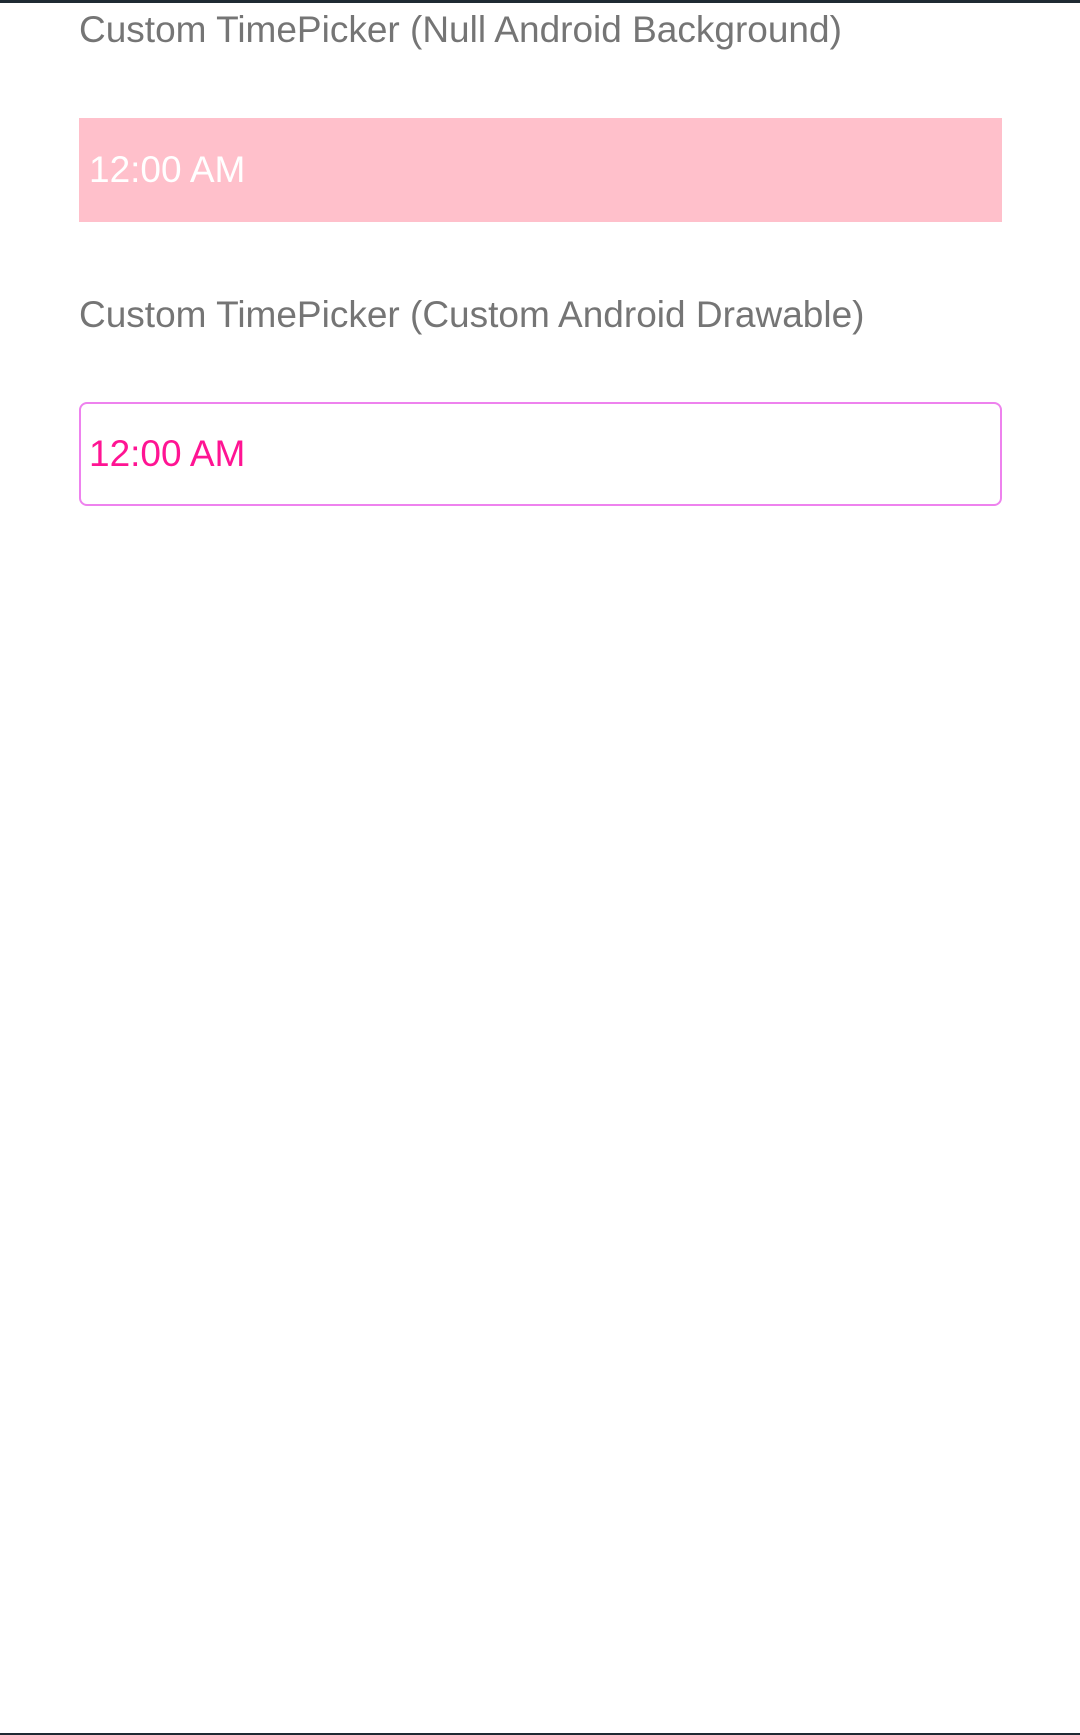 The height and width of the screenshot is (1735, 1080). What do you see at coordinates (540, 170) in the screenshot?
I see `null-background-time-picker: 12:00 AM` at bounding box center [540, 170].